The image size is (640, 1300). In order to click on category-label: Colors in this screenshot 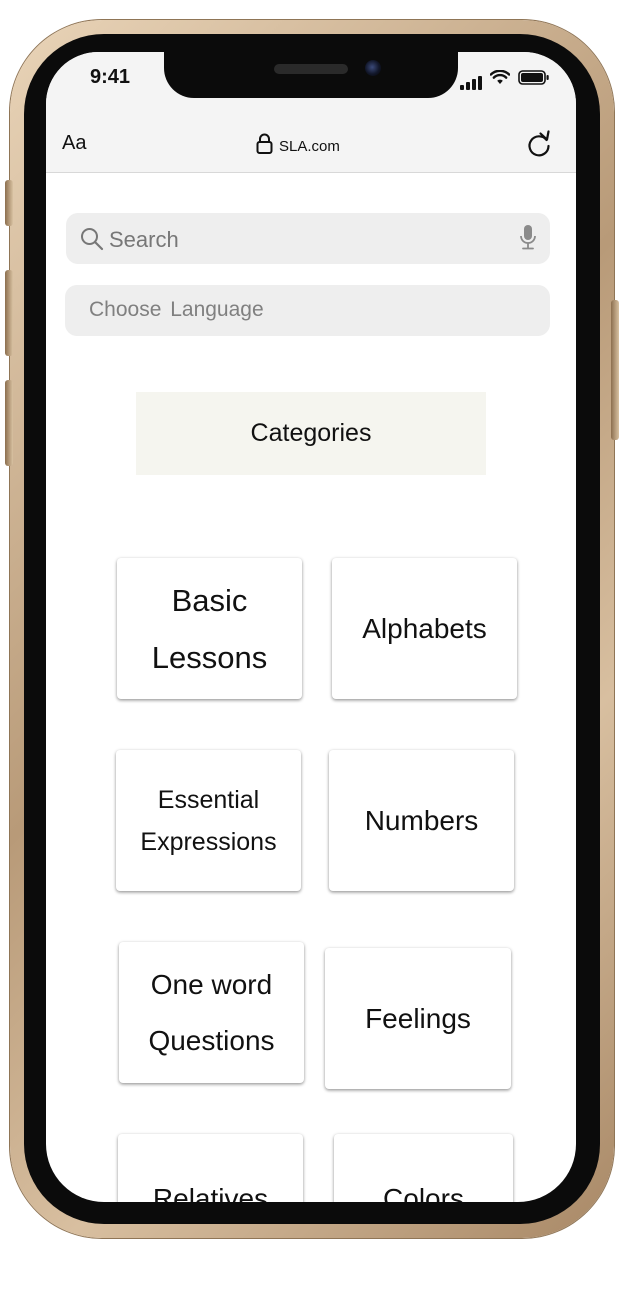, I will do `click(423, 1192)`.